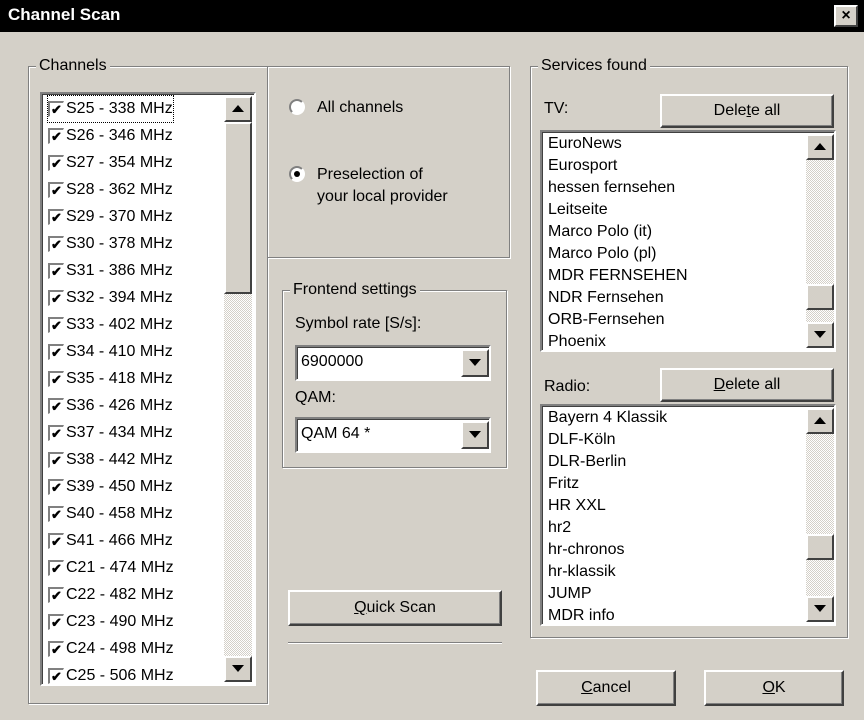 This screenshot has width=864, height=720. I want to click on channel-item: ✔ S39 - 450 MHz, so click(110, 487).